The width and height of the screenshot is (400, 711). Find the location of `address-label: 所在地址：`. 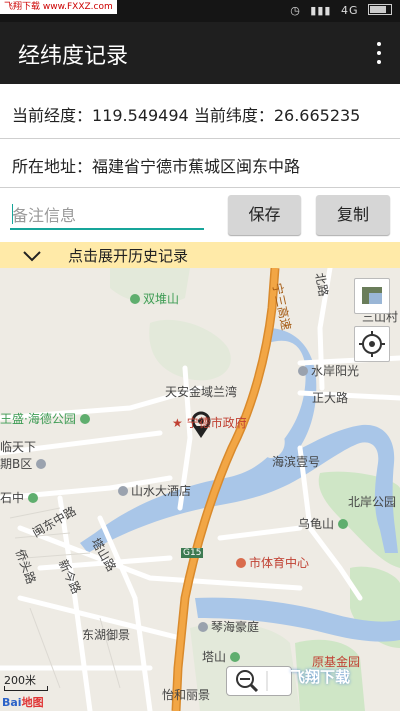

address-label: 所在地址： is located at coordinates (52, 166).